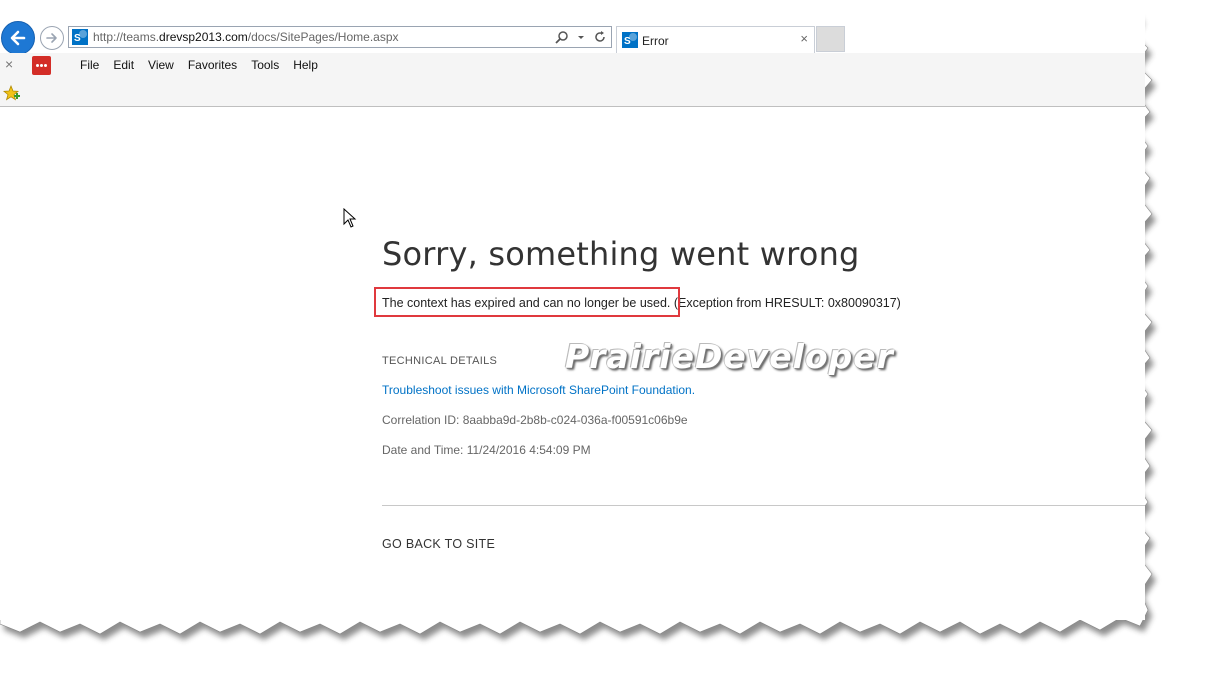 The width and height of the screenshot is (1207, 693). What do you see at coordinates (785, 303) in the screenshot?
I see `error-message-exception: (Exception from HRESULT: 0x80090317)` at bounding box center [785, 303].